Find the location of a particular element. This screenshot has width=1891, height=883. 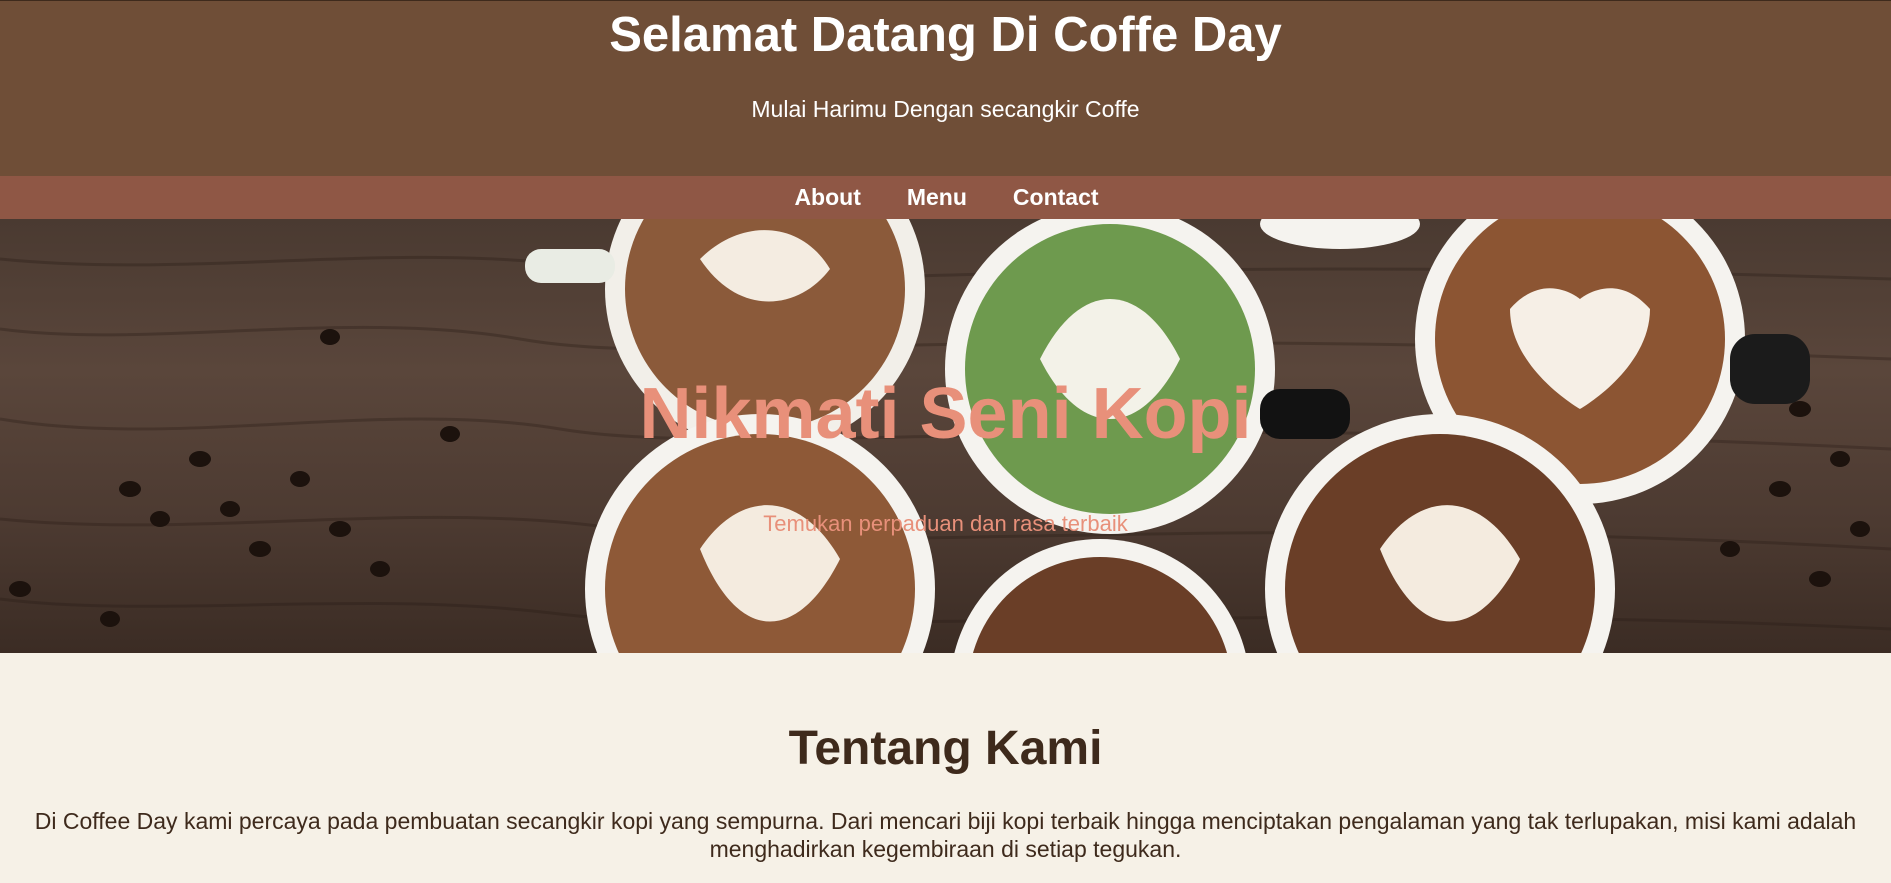

about-title: Tentang Kami is located at coordinates (945, 748).